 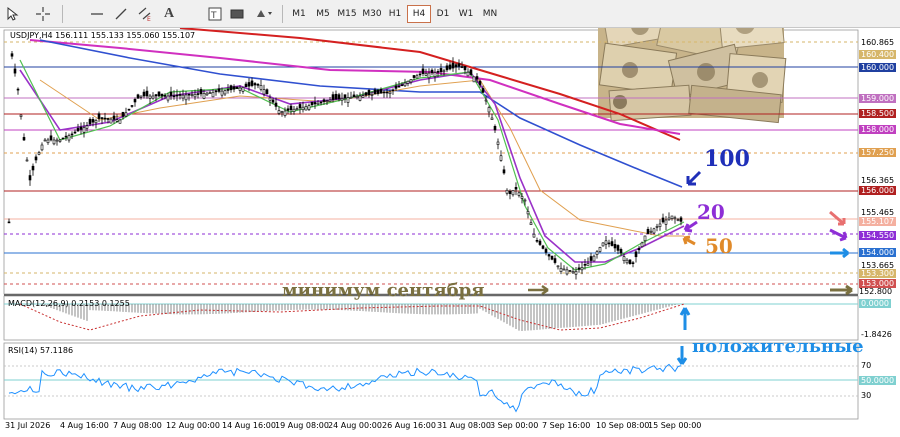 What do you see at coordinates (878, 273) in the screenshot?
I see `price-label: 153.300` at bounding box center [878, 273].